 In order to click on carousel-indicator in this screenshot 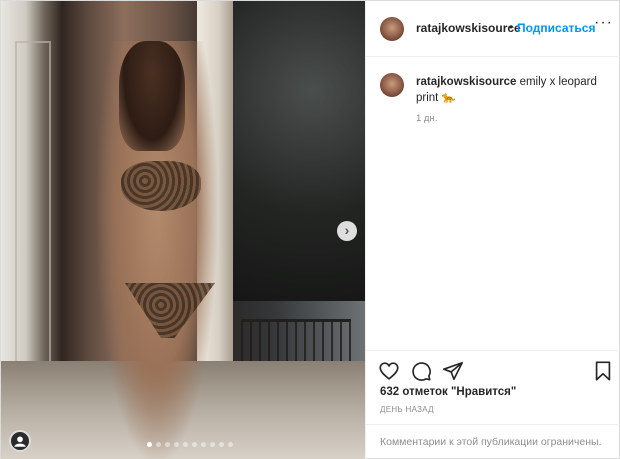, I will do `click(190, 444)`.